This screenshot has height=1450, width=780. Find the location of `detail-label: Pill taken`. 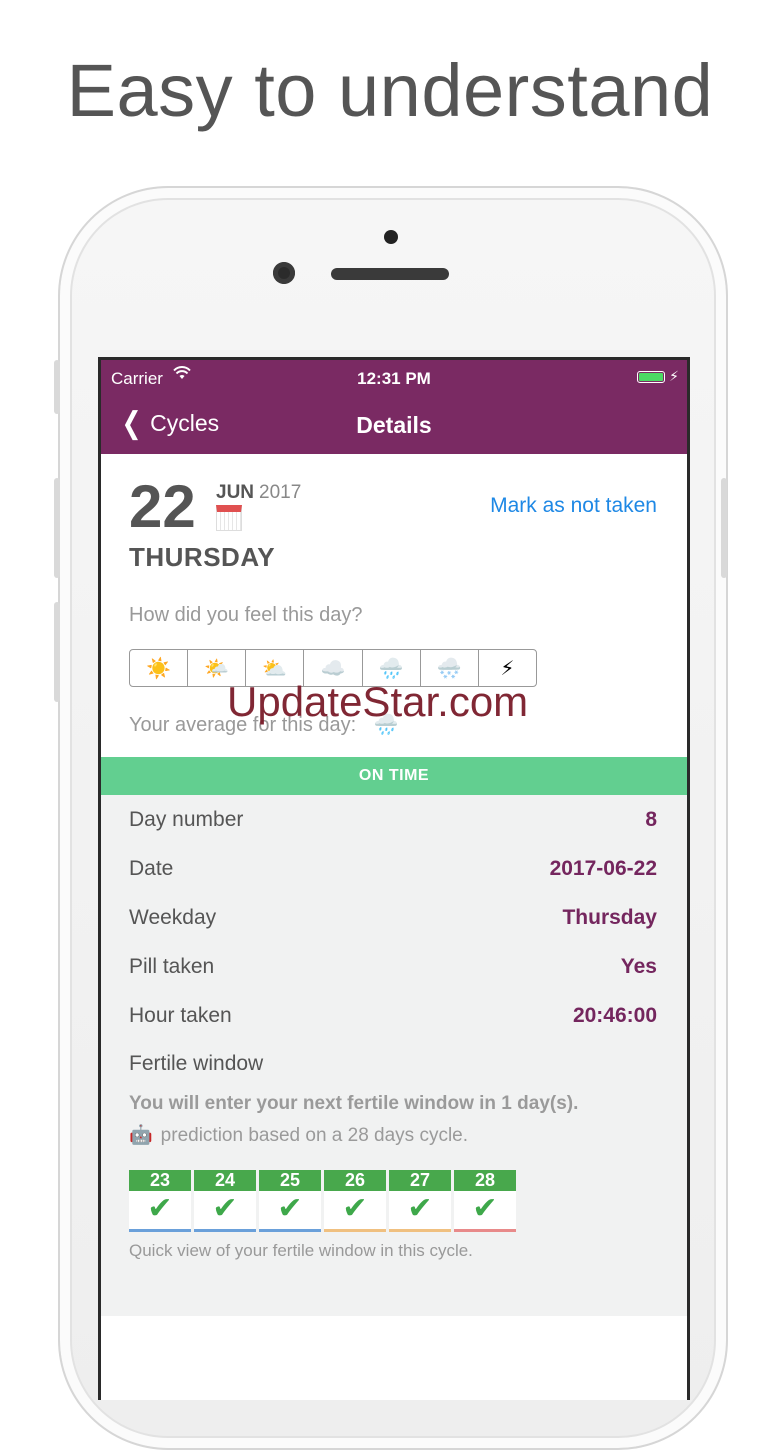

detail-label: Pill taken is located at coordinates (172, 966).